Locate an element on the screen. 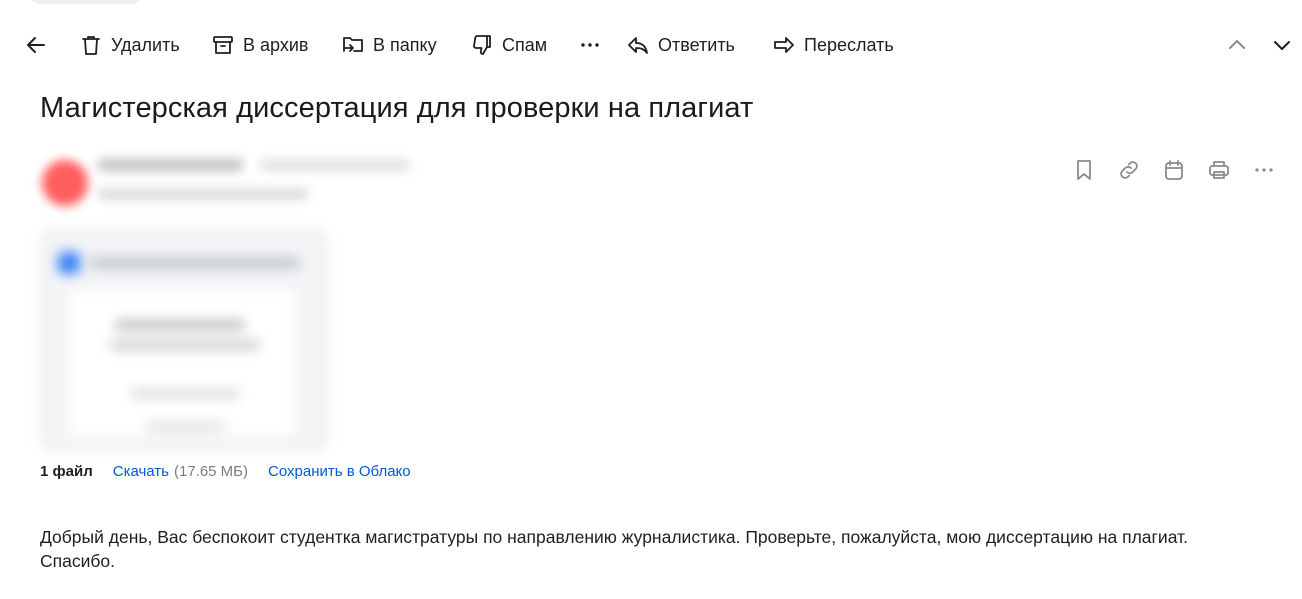 Image resolution: width=1302 pixels, height=599 pixels. avatar is located at coordinates (65, 183).